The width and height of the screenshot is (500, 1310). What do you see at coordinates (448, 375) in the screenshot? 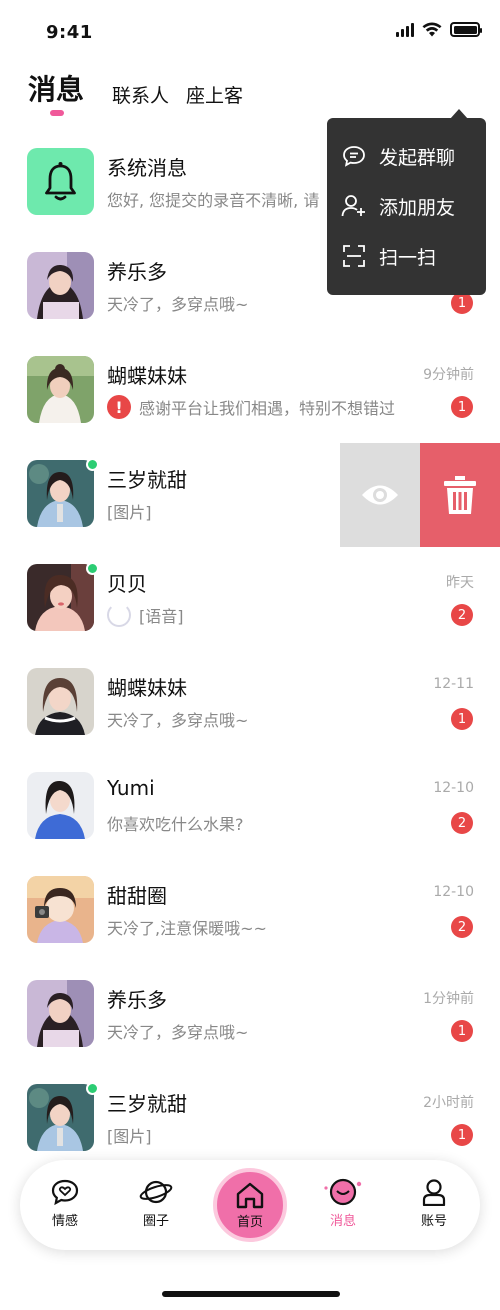
I see `message-time: 9分钟前` at bounding box center [448, 375].